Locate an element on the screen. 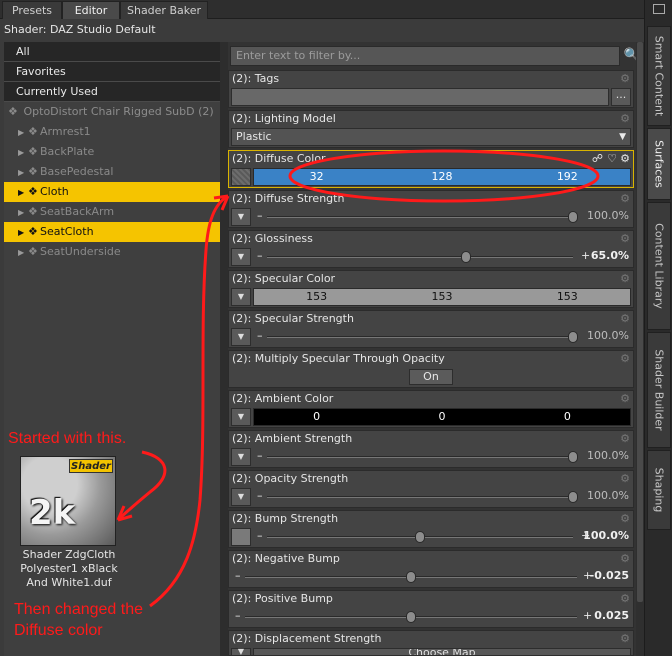 This screenshot has width=672, height=656. annotation-arrow-to-thumbnail is located at coordinates (141, 486).